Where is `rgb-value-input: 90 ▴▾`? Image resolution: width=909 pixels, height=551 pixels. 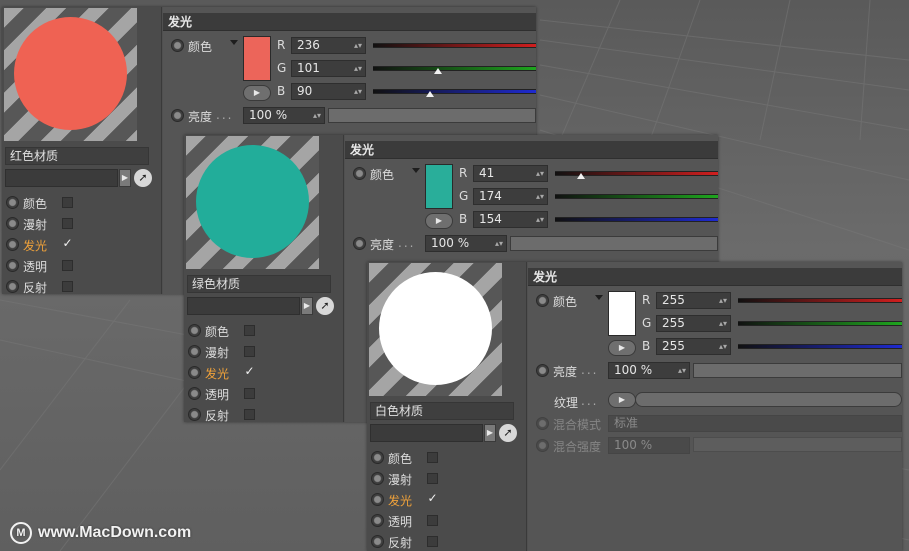 rgb-value-input: 90 ▴▾ is located at coordinates (328, 91).